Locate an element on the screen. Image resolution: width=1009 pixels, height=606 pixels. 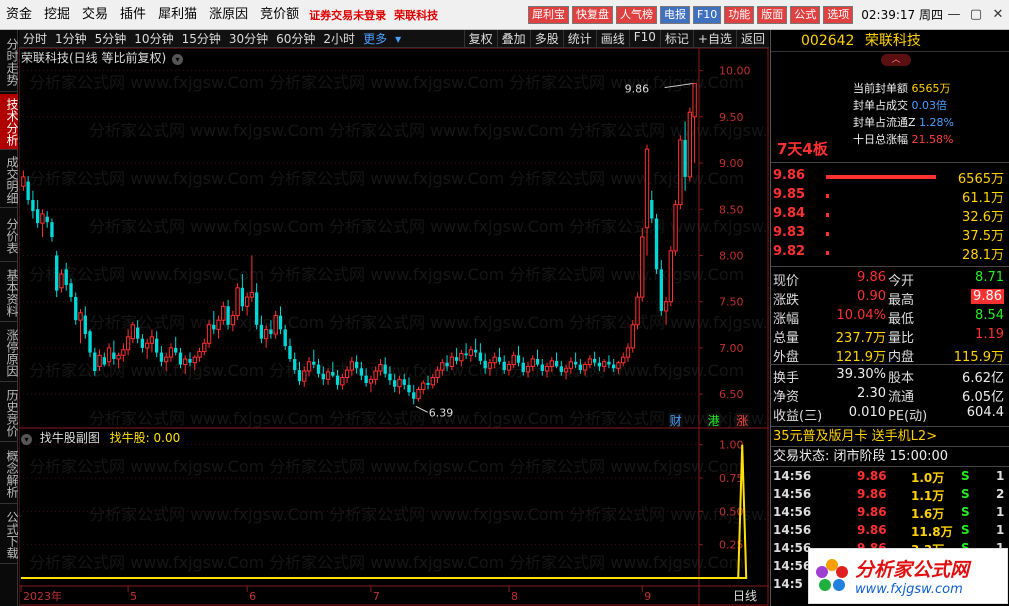
chart-title-chevron-icon: ▾ is located at coordinates (178, 59).